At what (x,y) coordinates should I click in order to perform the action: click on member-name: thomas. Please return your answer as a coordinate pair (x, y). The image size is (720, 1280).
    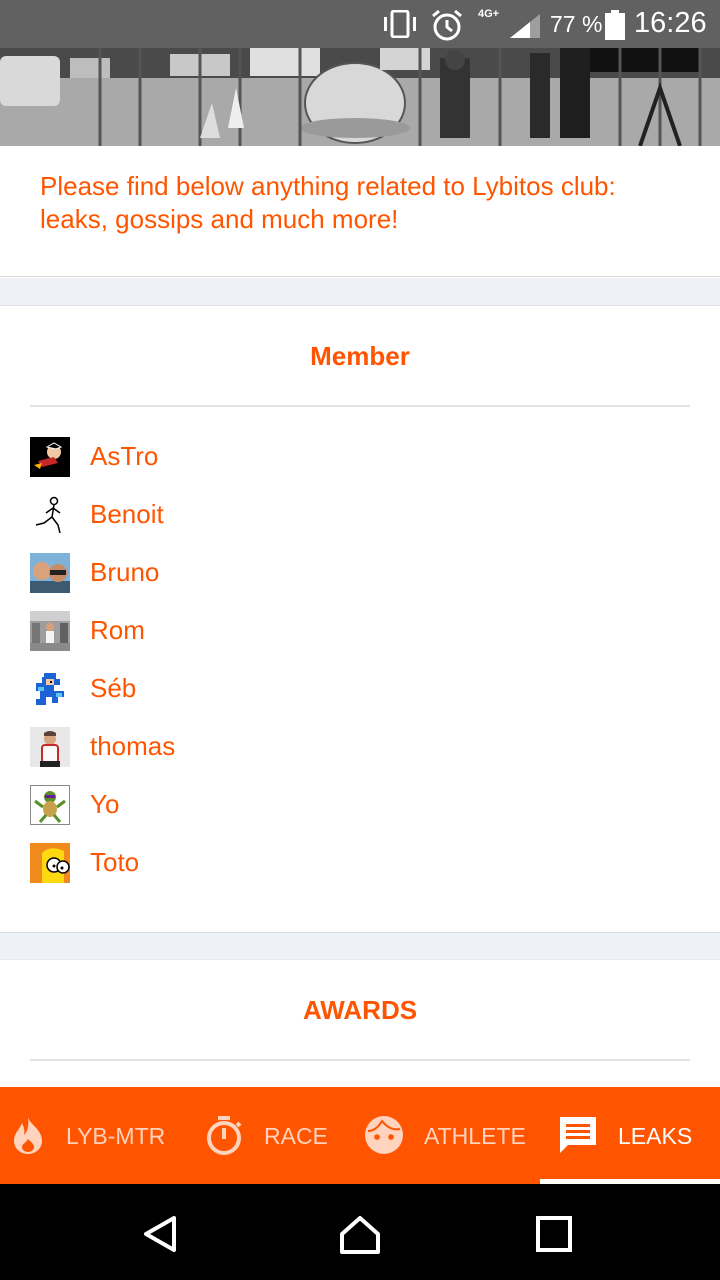
    Looking at the image, I should click on (133, 746).